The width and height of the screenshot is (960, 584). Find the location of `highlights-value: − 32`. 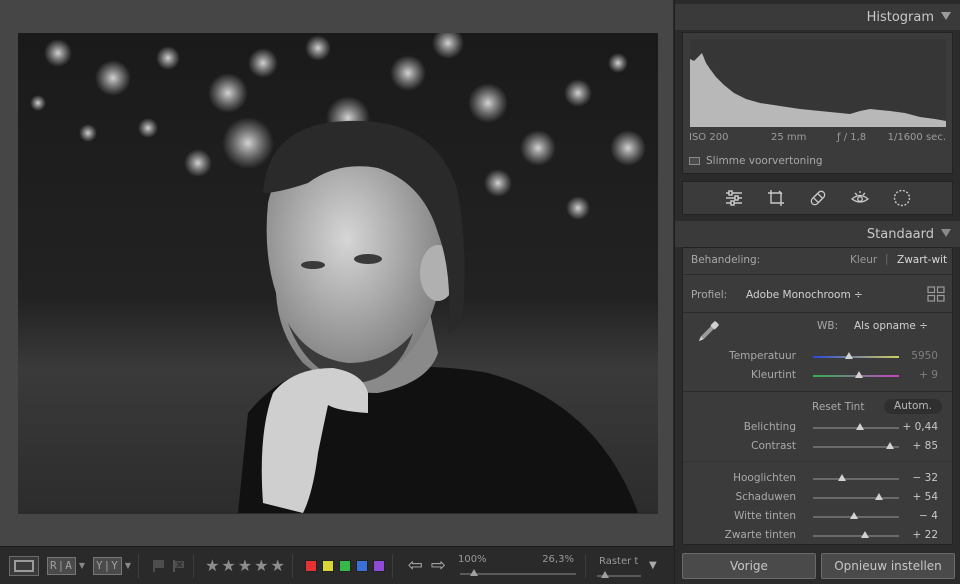

highlights-value: − 32 is located at coordinates (926, 478).